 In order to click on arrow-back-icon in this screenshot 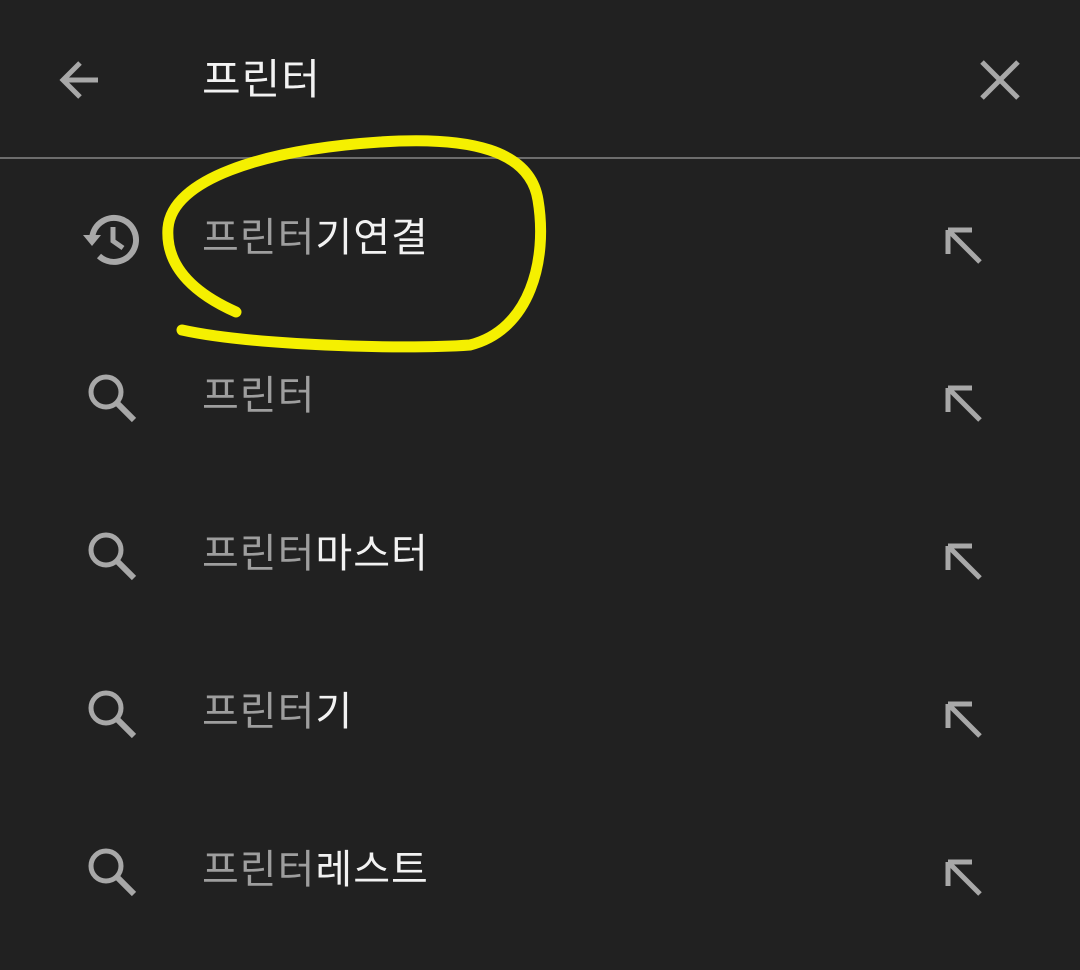, I will do `click(78, 80)`.